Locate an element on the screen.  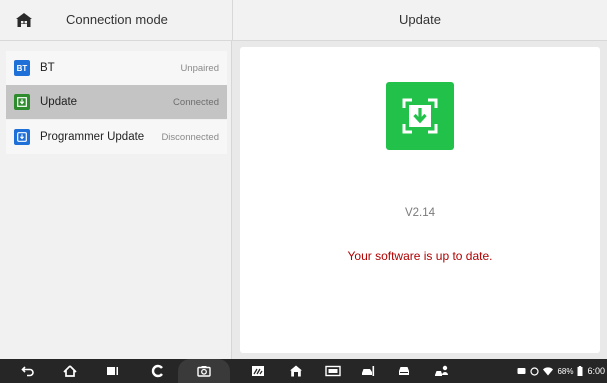
battery-icon is located at coordinates (580, 371).